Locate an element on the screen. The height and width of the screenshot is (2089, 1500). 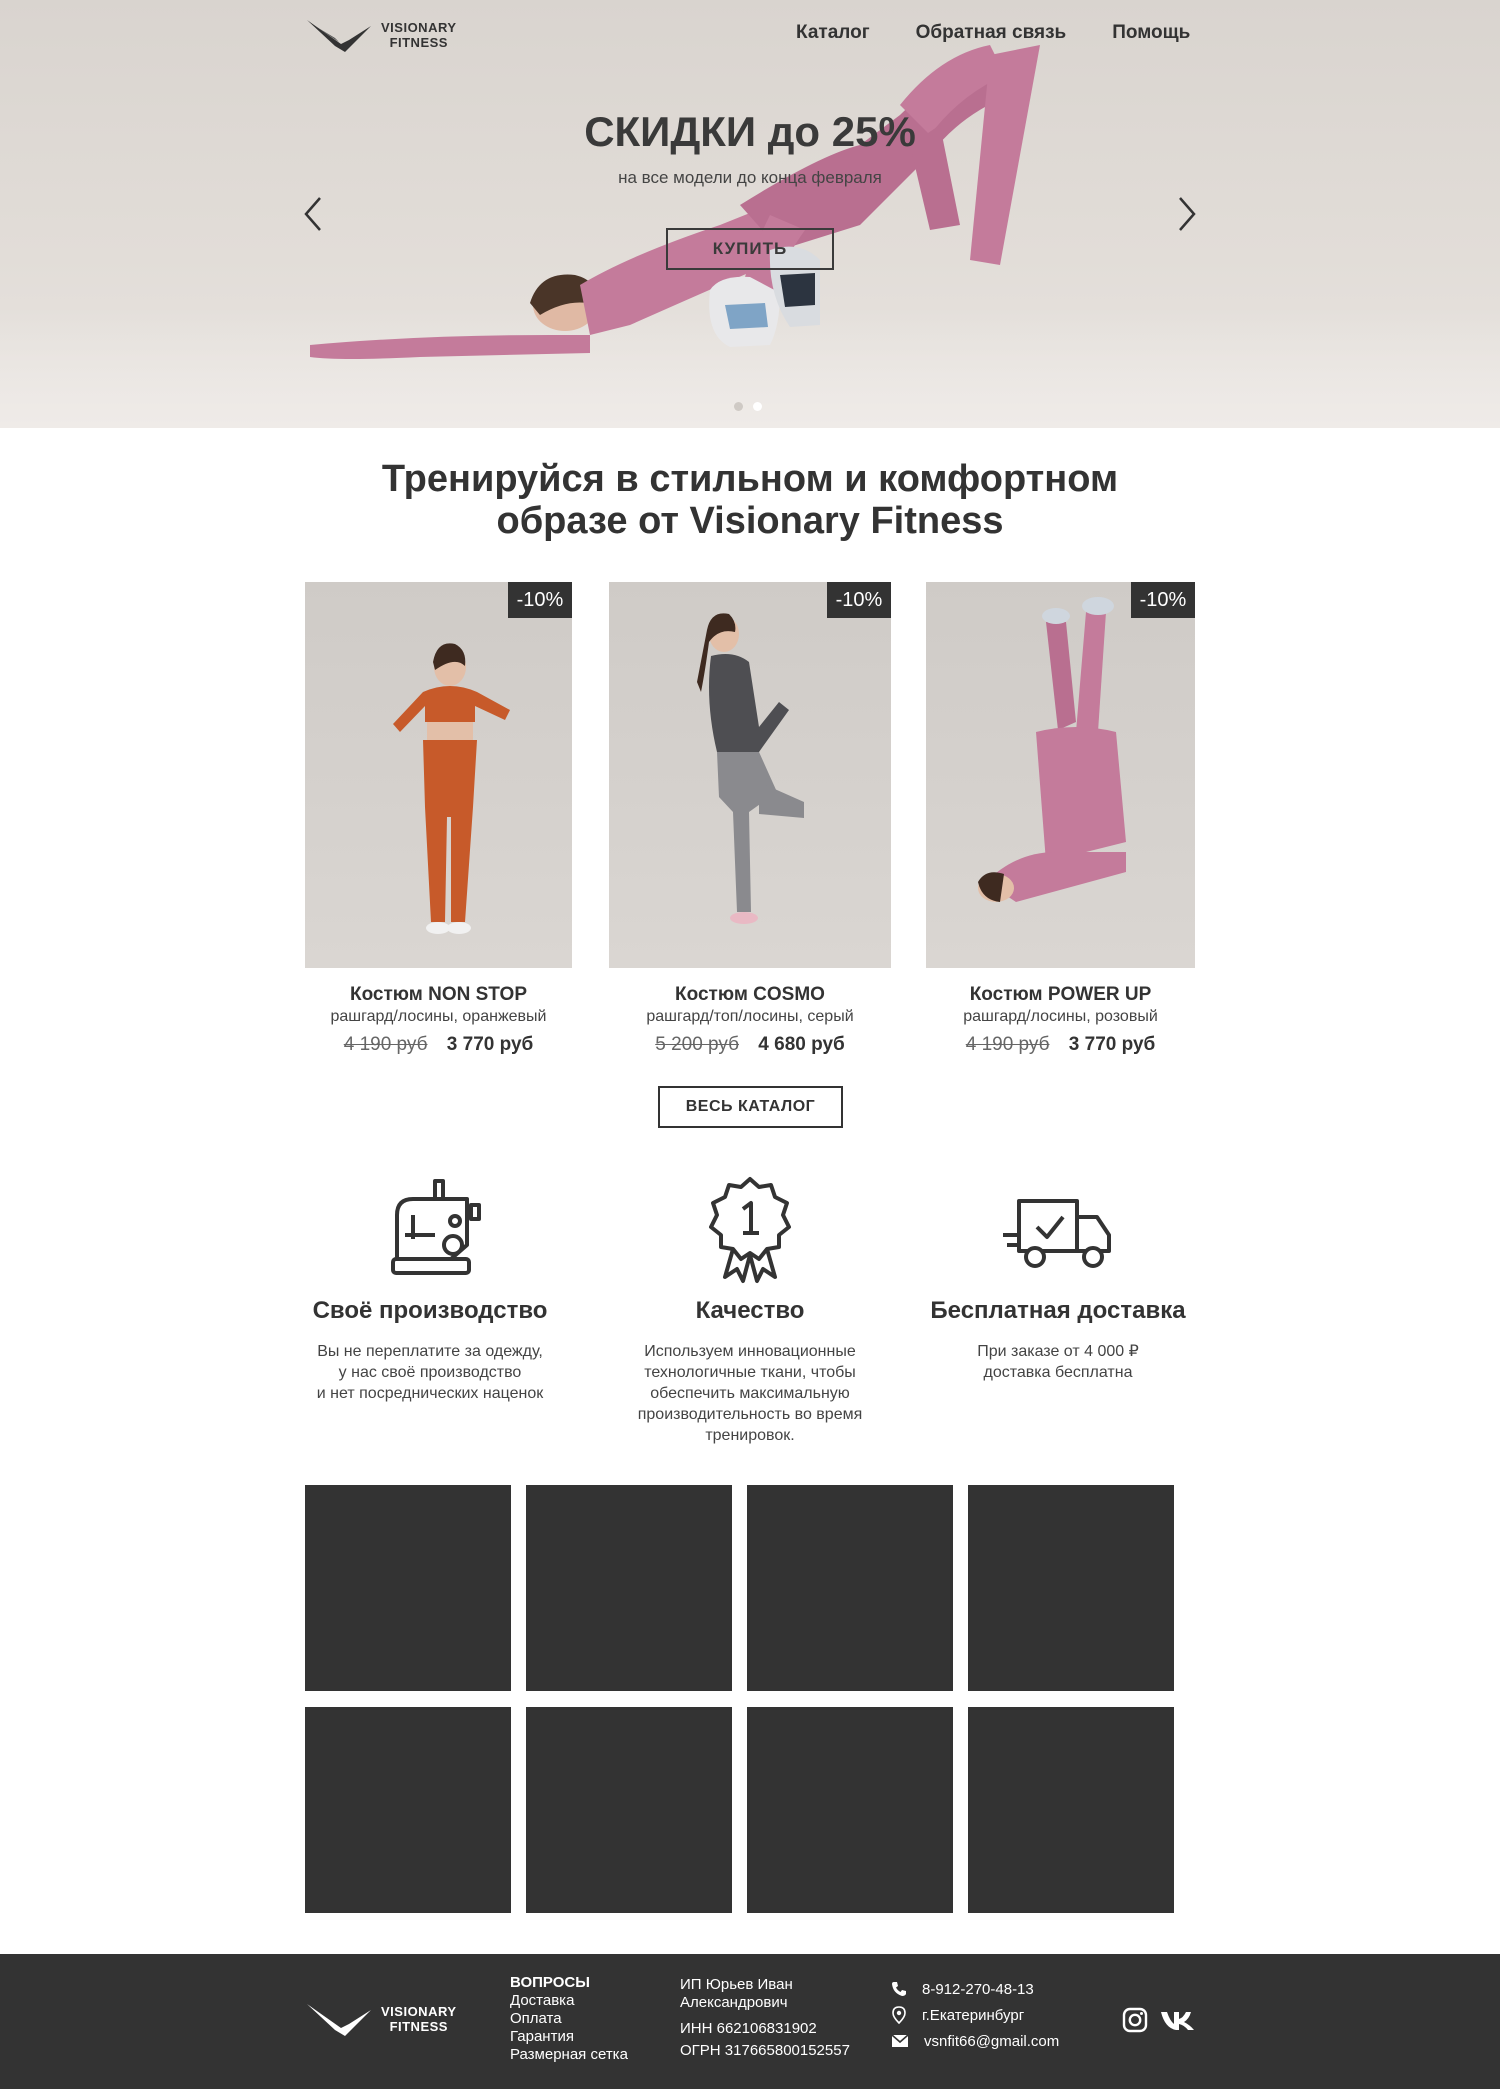
section-title-line1: Тренируйся в стильном и комфортном is located at coordinates (750, 479).